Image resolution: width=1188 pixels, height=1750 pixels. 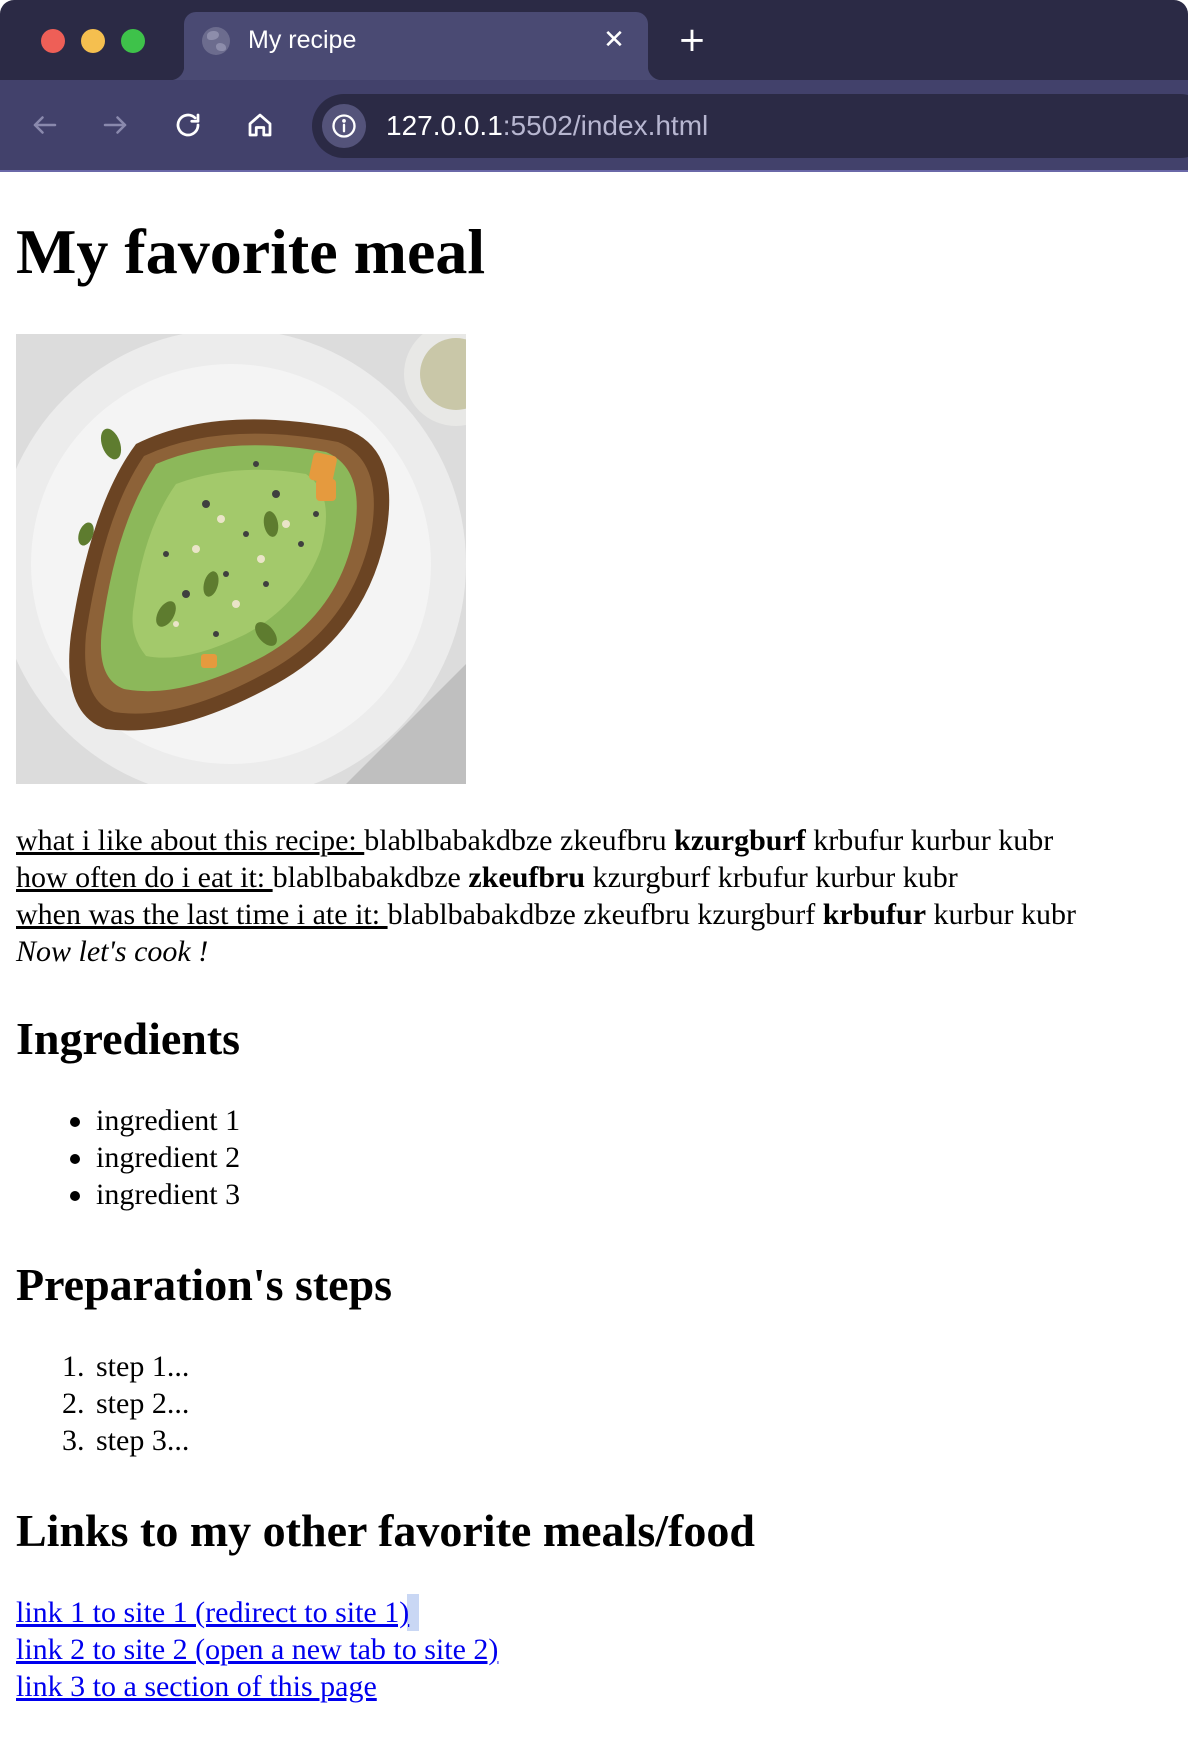 I want to click on like-text: blablbabakdbze zkeufbru, so click(x=519, y=840).